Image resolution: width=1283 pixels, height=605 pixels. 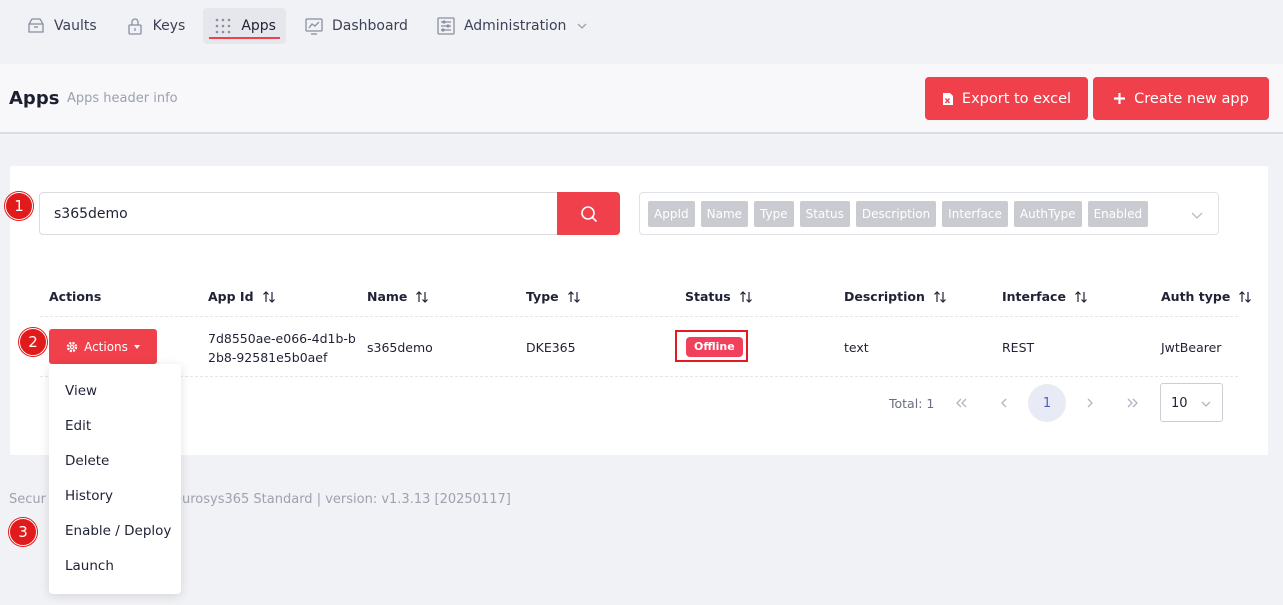 What do you see at coordinates (724, 213) in the screenshot?
I see `filter-chip-name: Name` at bounding box center [724, 213].